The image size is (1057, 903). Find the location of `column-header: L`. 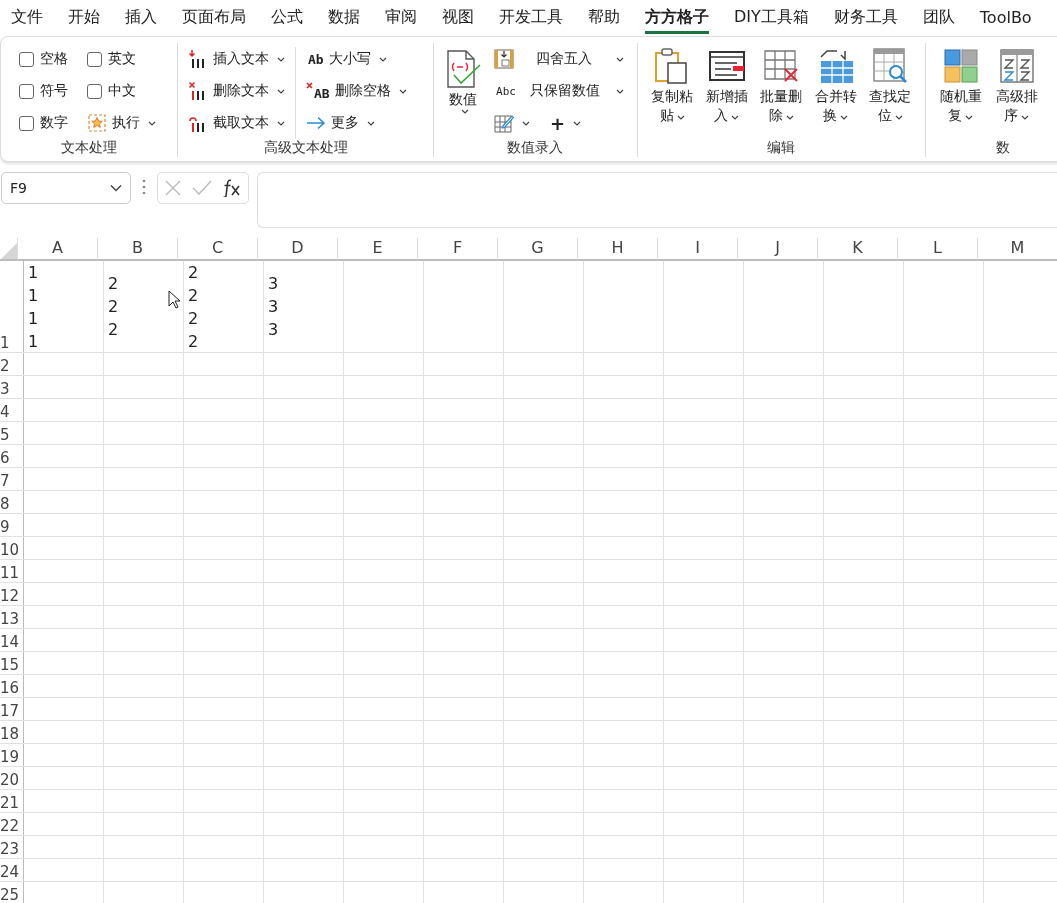

column-header: L is located at coordinates (937, 249).